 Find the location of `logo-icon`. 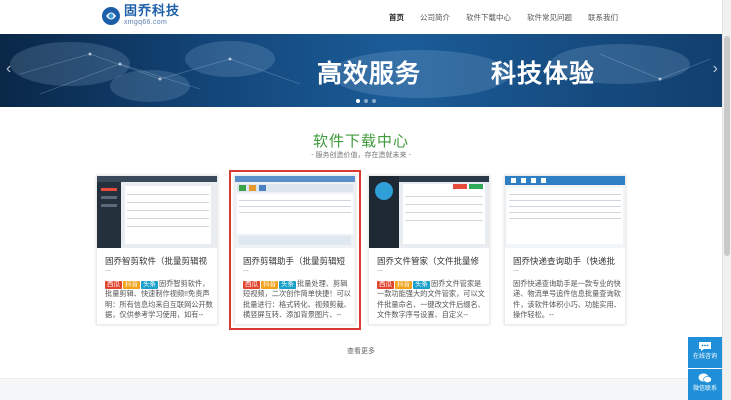

logo-icon is located at coordinates (111, 16).